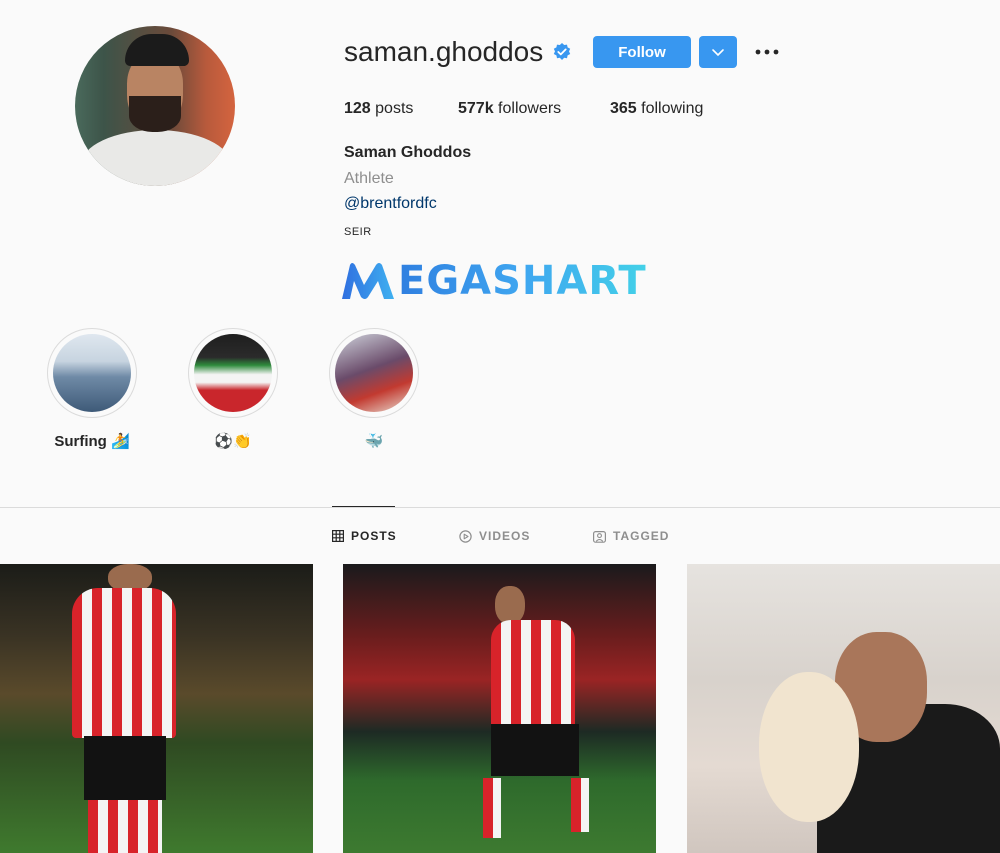 This screenshot has height=853, width=1000. What do you see at coordinates (522, 281) in the screenshot?
I see `megashart-logo-text: EGASHART` at bounding box center [522, 281].